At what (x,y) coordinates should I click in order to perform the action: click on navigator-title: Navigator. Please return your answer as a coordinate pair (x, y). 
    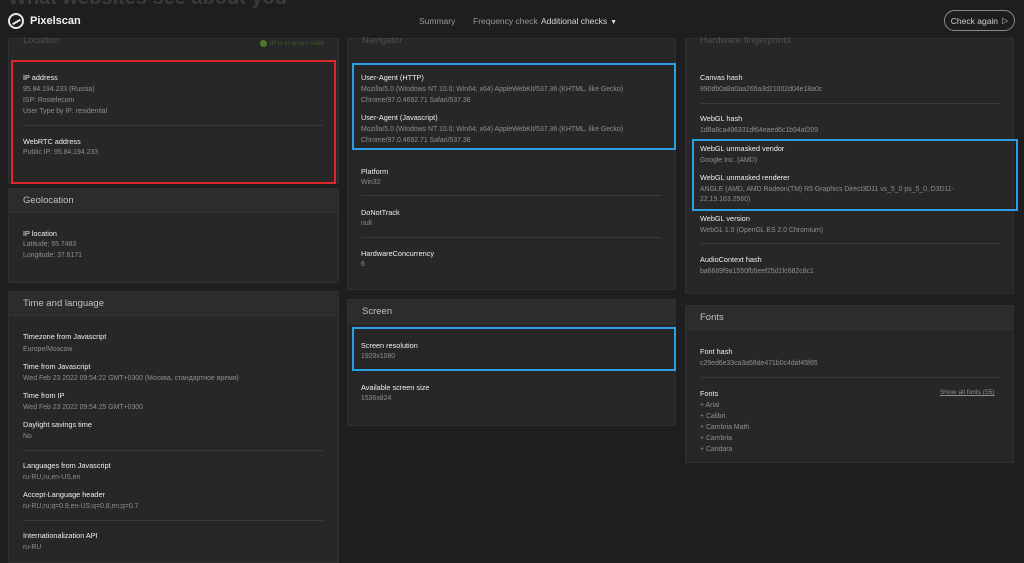
    Looking at the image, I should click on (382, 40).